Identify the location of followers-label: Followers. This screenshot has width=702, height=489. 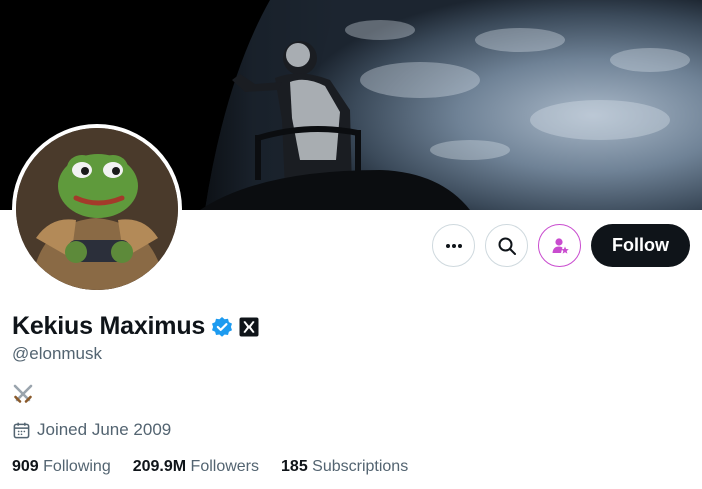
(225, 466).